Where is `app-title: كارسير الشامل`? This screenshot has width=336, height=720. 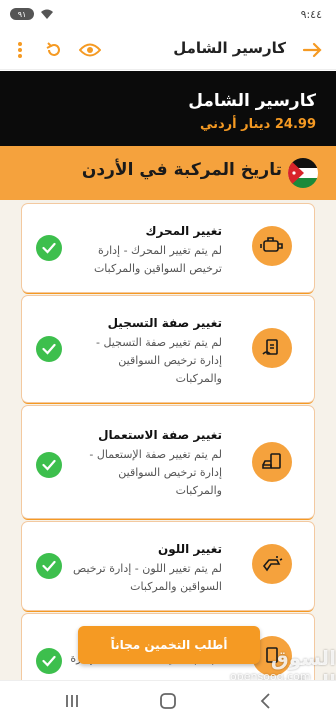 app-title: كارسير الشامل is located at coordinates (229, 48).